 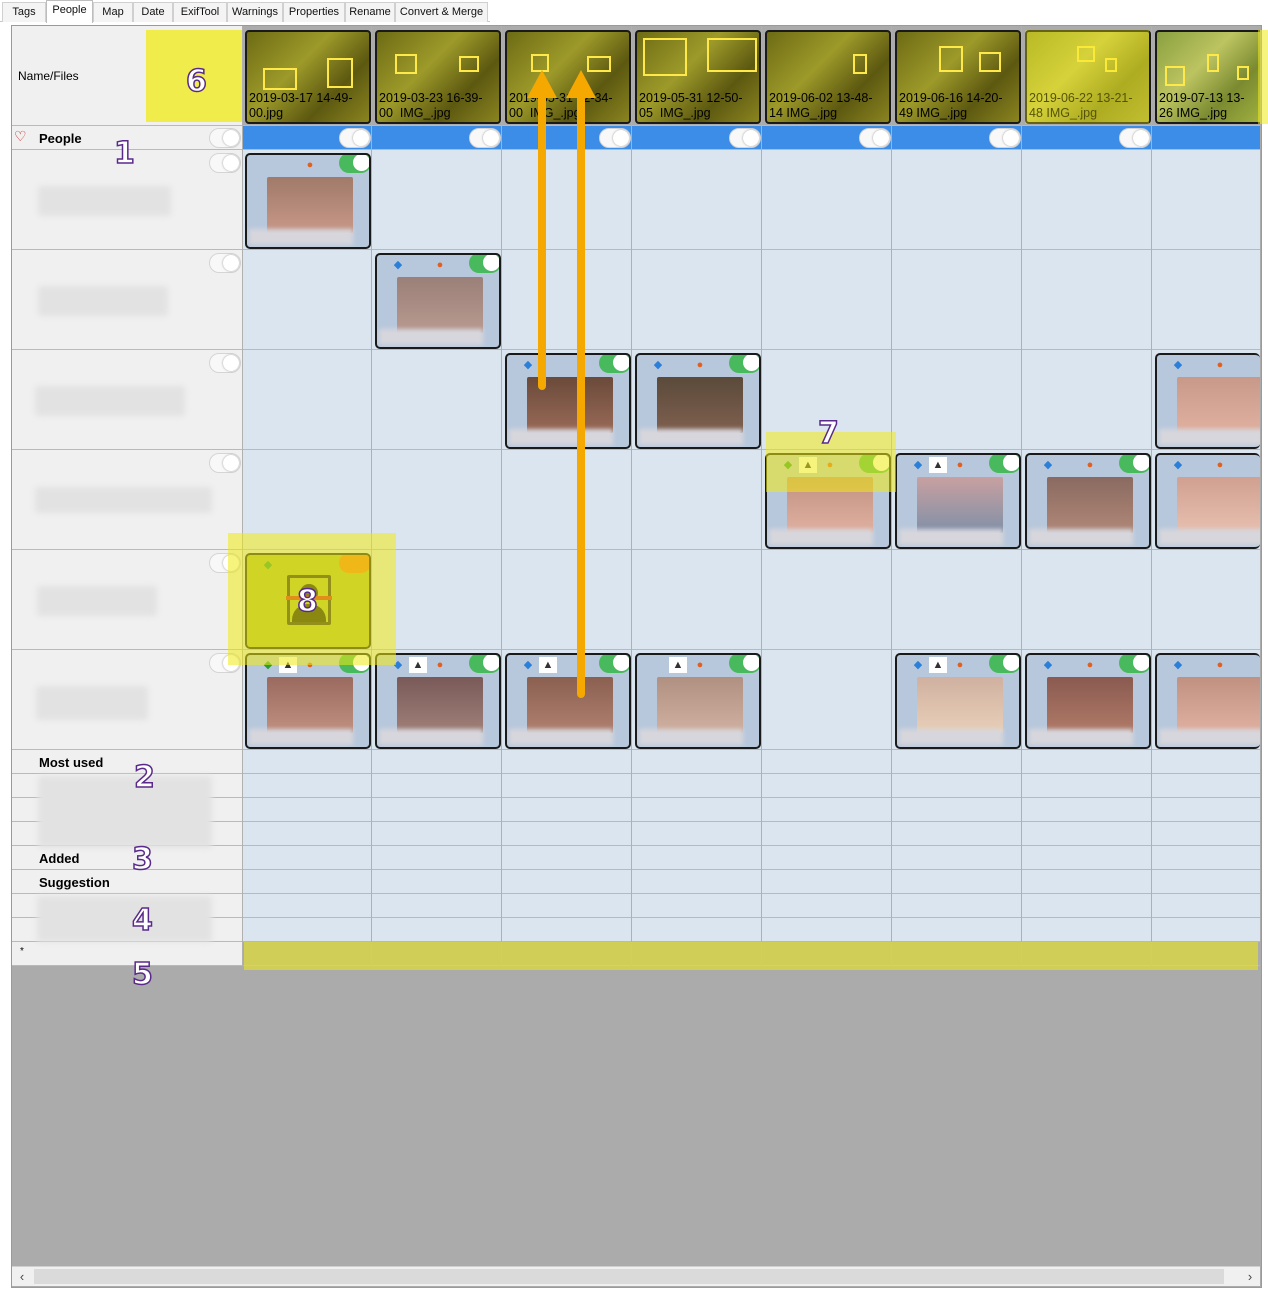 I want to click on face-cell: ◆ ▲, so click(x=568, y=701).